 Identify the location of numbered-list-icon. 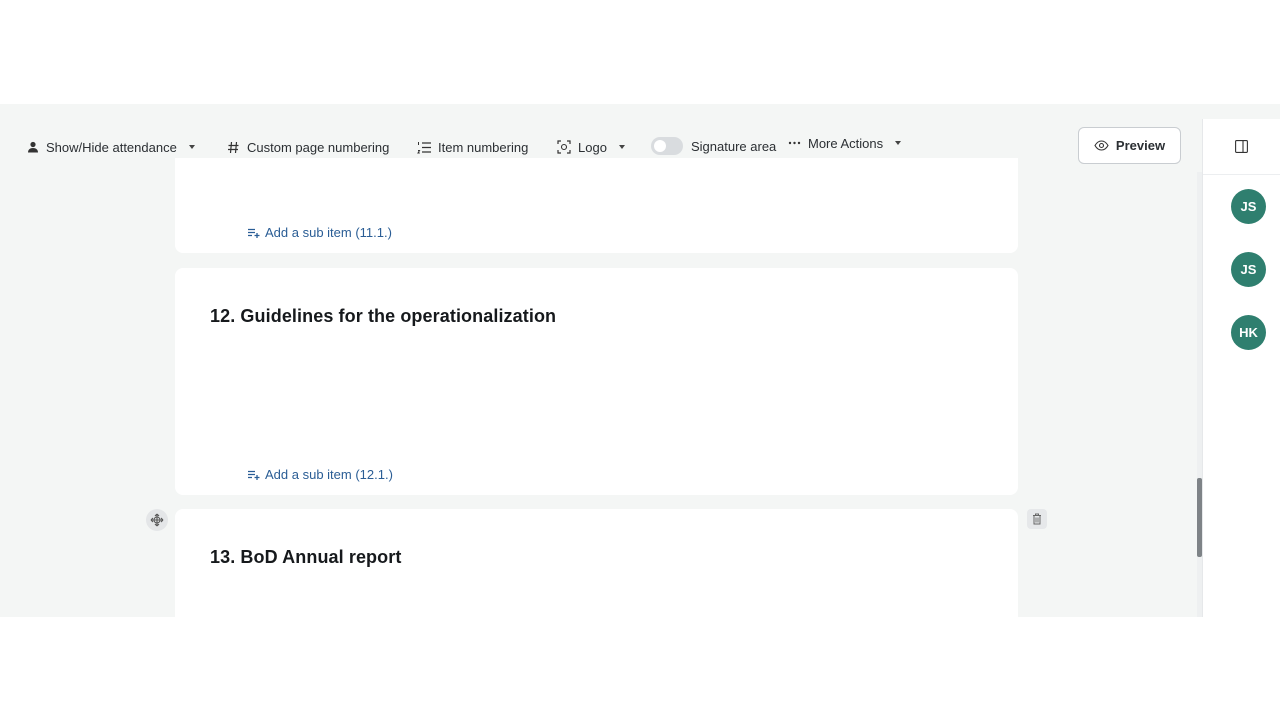
(424, 147).